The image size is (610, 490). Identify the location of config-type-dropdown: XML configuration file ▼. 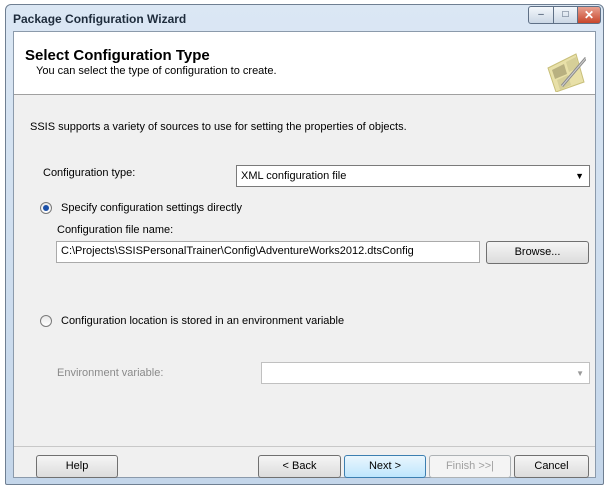
(413, 176).